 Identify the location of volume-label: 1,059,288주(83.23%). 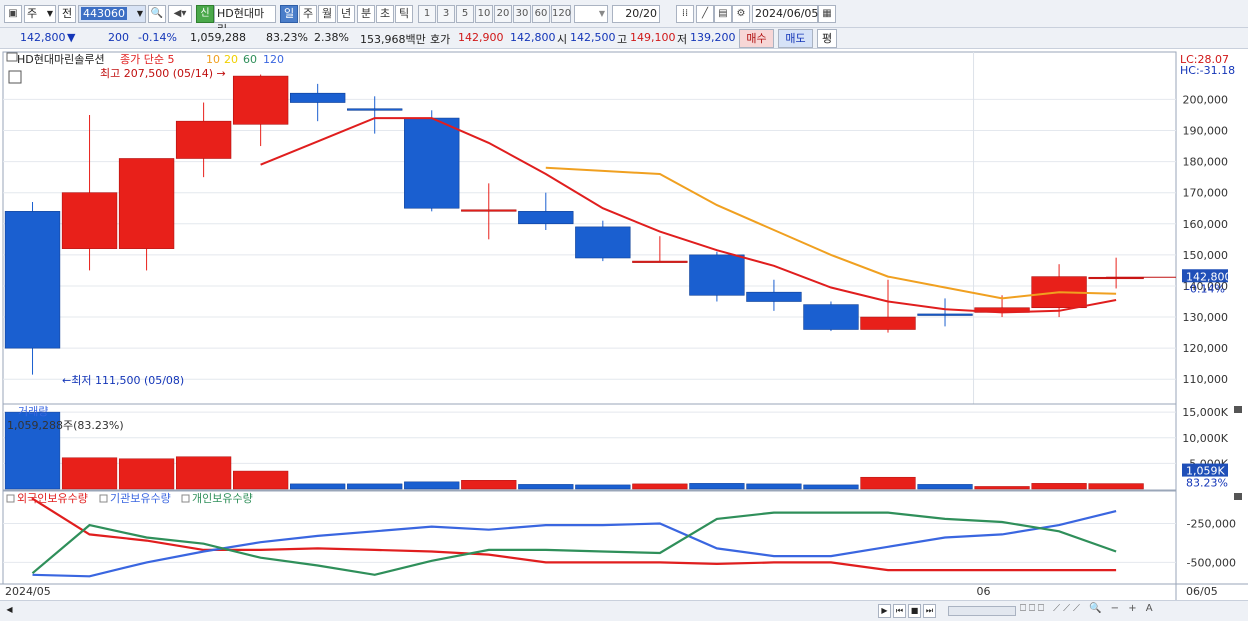
(65, 425).